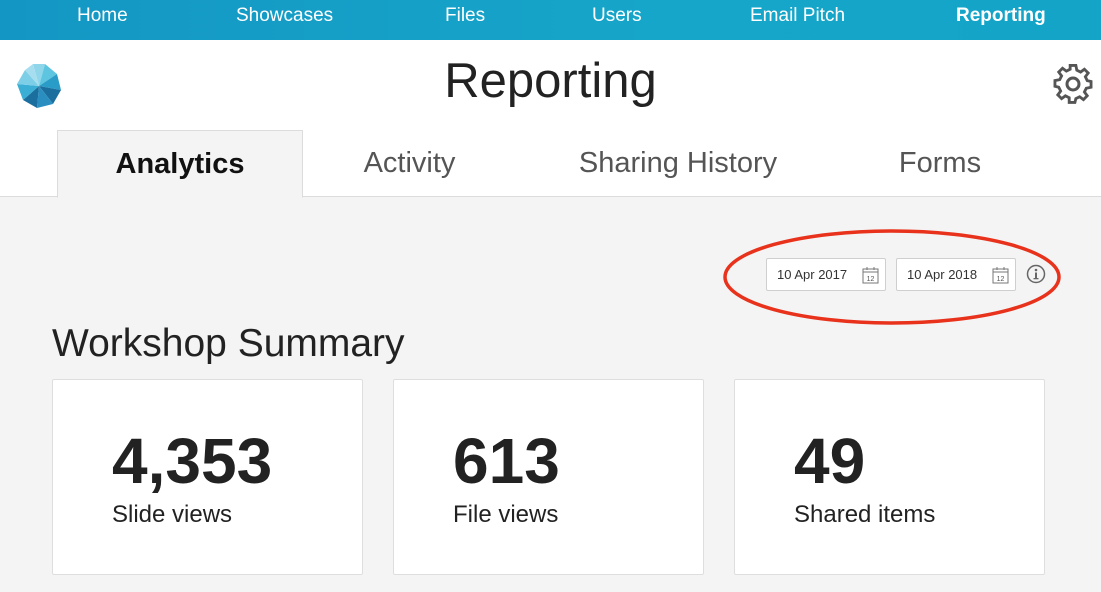 This screenshot has width=1101, height=592. I want to click on tab-analytics: Analytics, so click(180, 164).